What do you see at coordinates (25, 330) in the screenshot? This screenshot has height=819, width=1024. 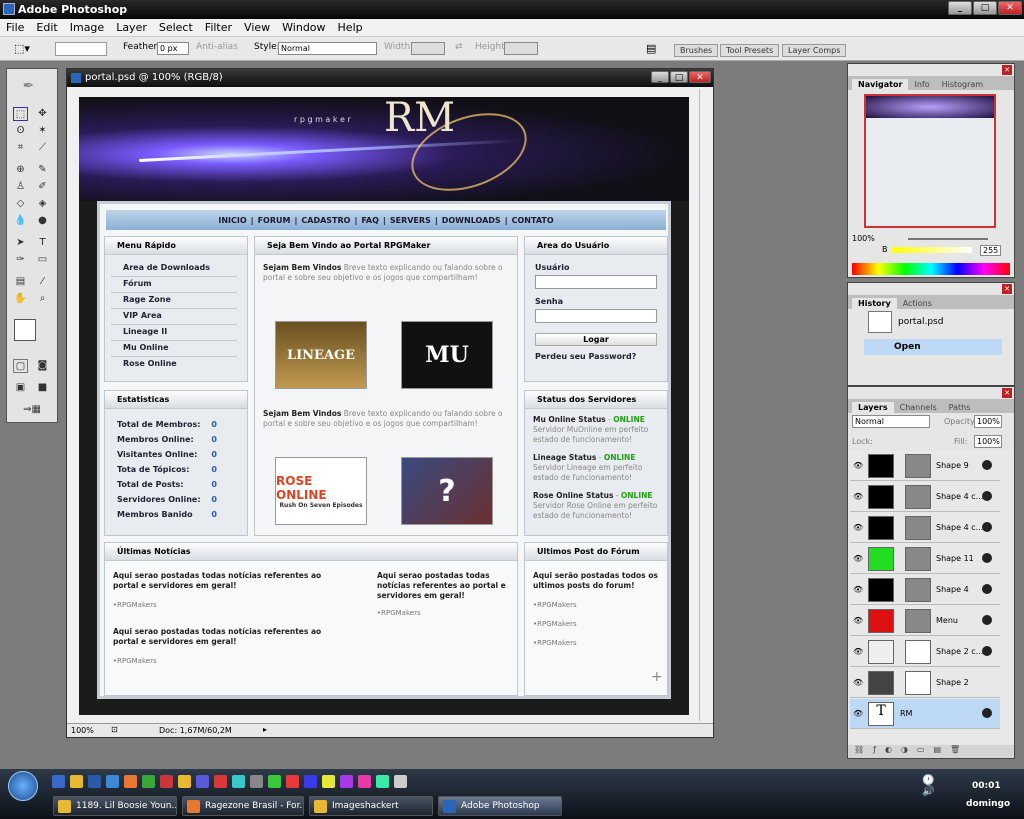 I see `foreground-color-swatch` at bounding box center [25, 330].